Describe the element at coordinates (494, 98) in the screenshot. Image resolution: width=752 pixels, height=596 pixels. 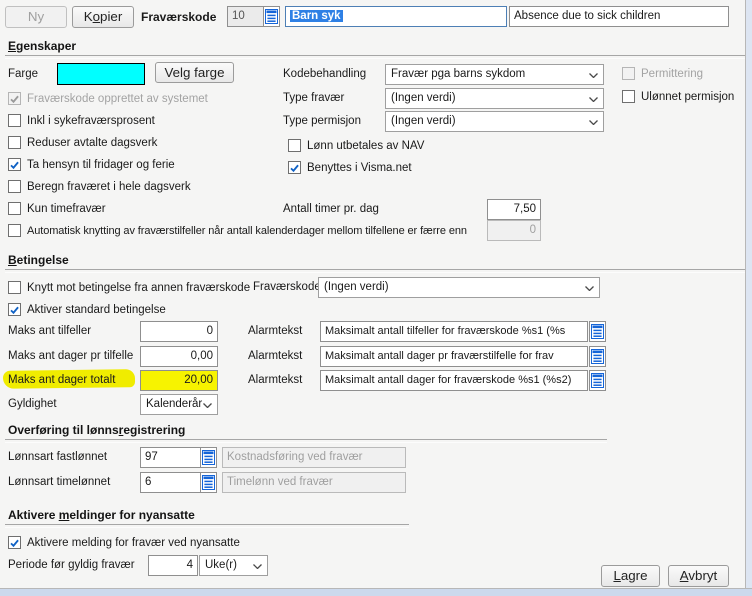
I see `absence-type-select: (Ingen verdi)` at that location.